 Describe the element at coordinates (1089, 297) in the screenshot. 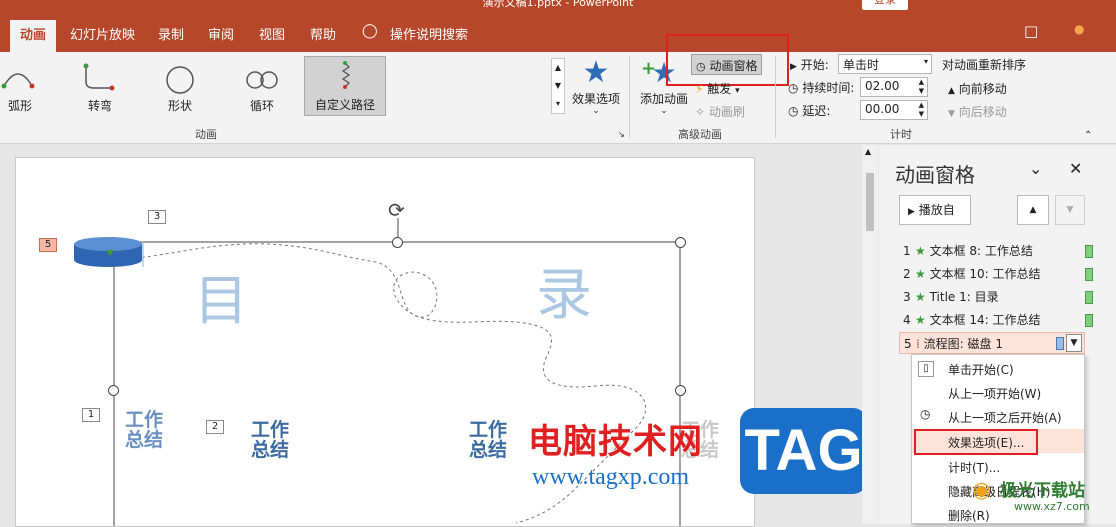

I see `timeline-bar` at that location.